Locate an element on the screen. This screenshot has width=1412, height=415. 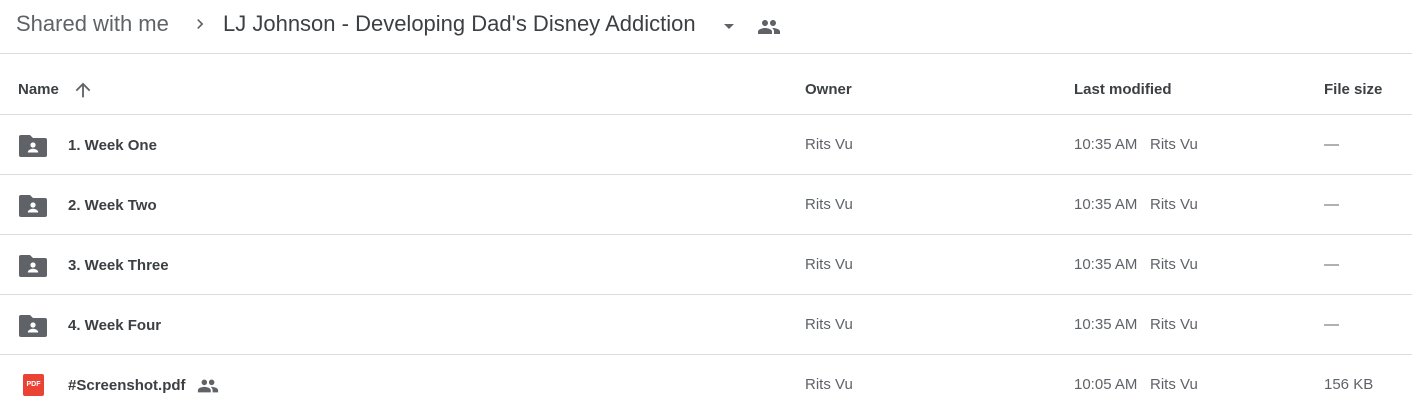
file-row: 1. Week One Rits Vu 10:35 AM Rits Vu — is located at coordinates (706, 145).